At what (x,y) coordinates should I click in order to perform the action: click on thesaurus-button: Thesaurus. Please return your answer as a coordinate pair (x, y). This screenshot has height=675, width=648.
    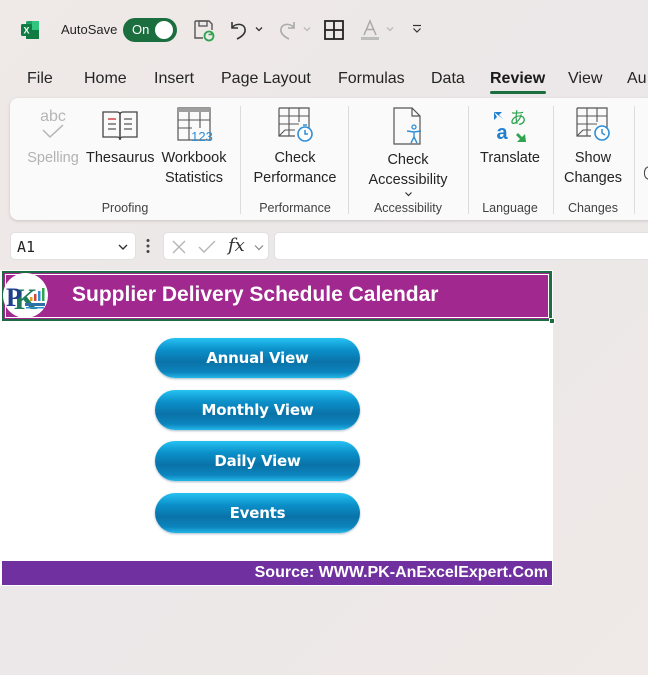
    Looking at the image, I should click on (120, 137).